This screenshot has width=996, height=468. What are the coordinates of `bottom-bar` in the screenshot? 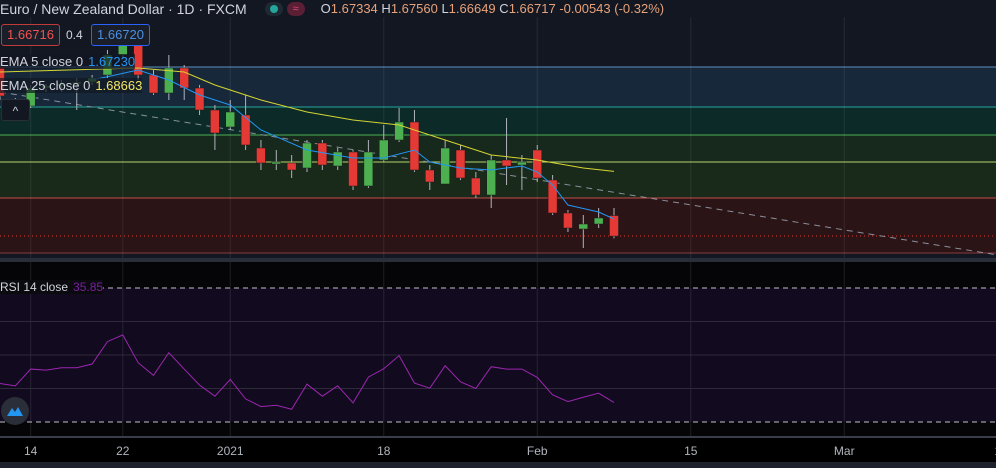 It's located at (498, 465).